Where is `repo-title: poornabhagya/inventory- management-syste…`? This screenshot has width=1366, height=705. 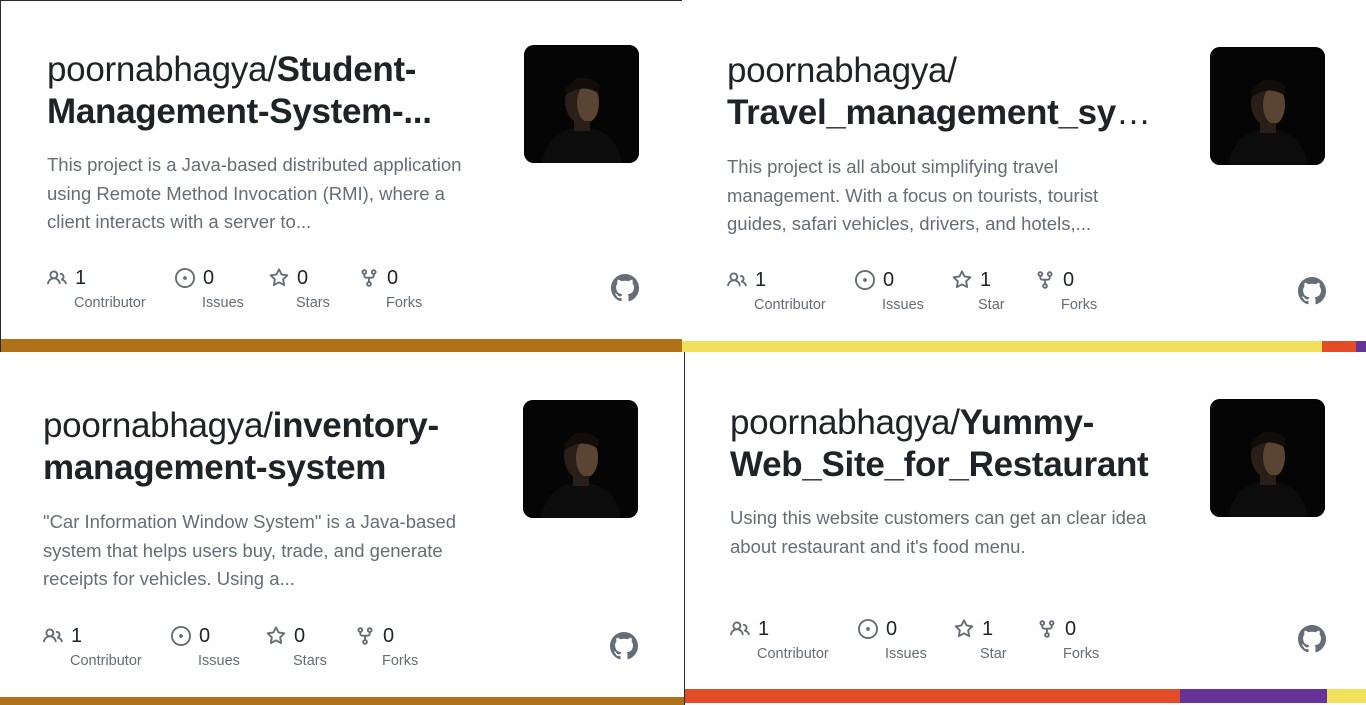 repo-title: poornabhagya/inventory- management-syste… is located at coordinates (263, 447).